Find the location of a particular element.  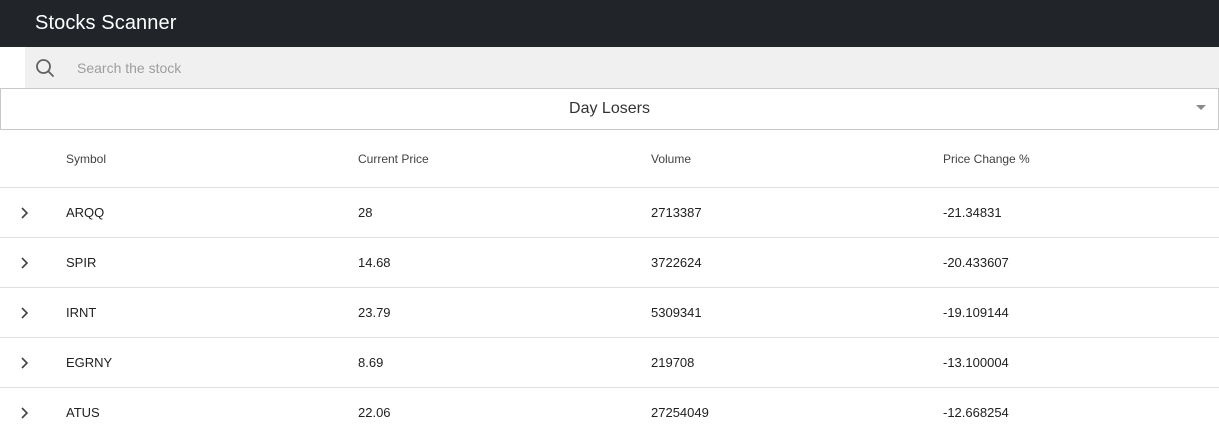

volume-cell: 219708 is located at coordinates (797, 362).